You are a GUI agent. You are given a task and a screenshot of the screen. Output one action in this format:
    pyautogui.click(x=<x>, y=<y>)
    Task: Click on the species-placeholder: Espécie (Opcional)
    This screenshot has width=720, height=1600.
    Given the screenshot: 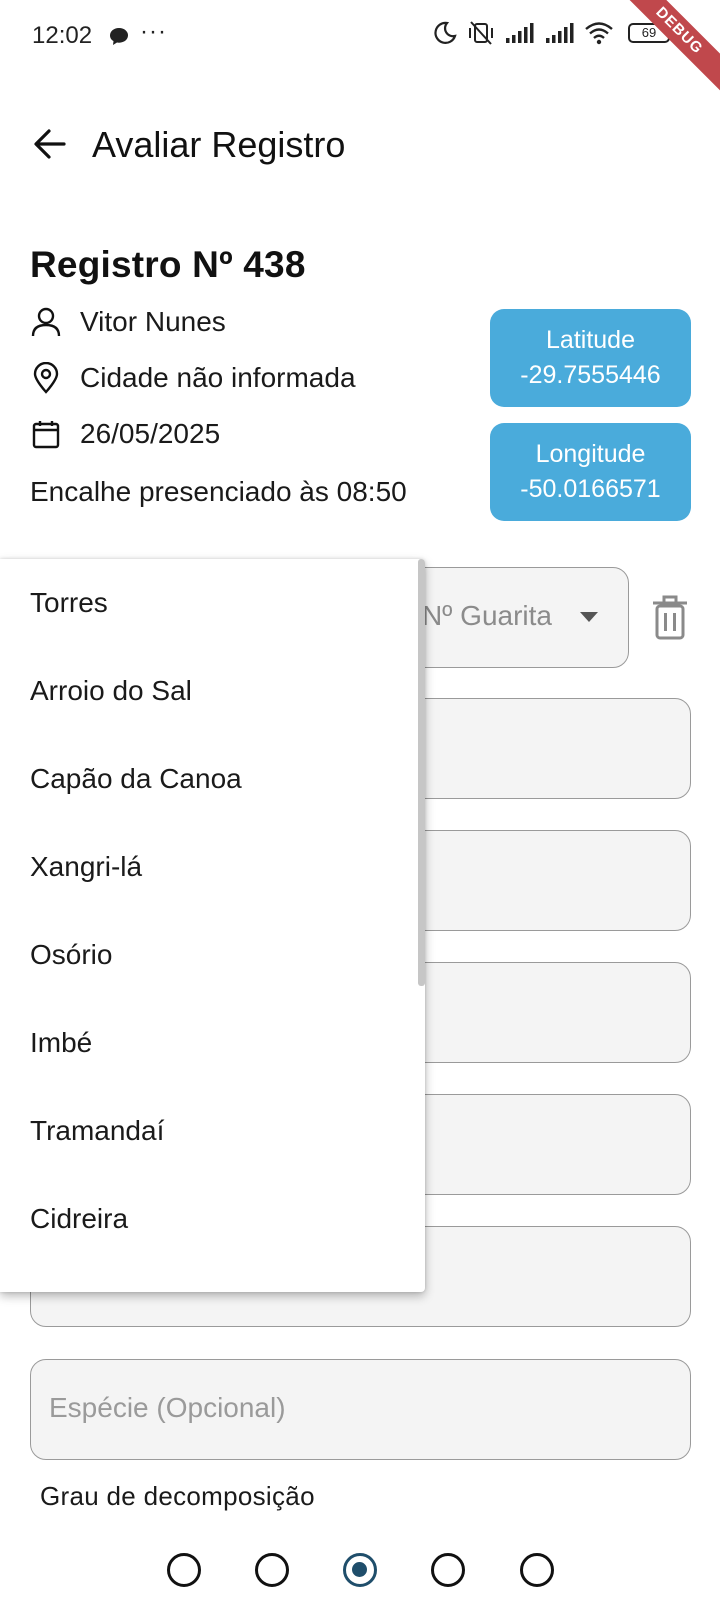 What is the action you would take?
    pyautogui.click(x=167, y=1407)
    